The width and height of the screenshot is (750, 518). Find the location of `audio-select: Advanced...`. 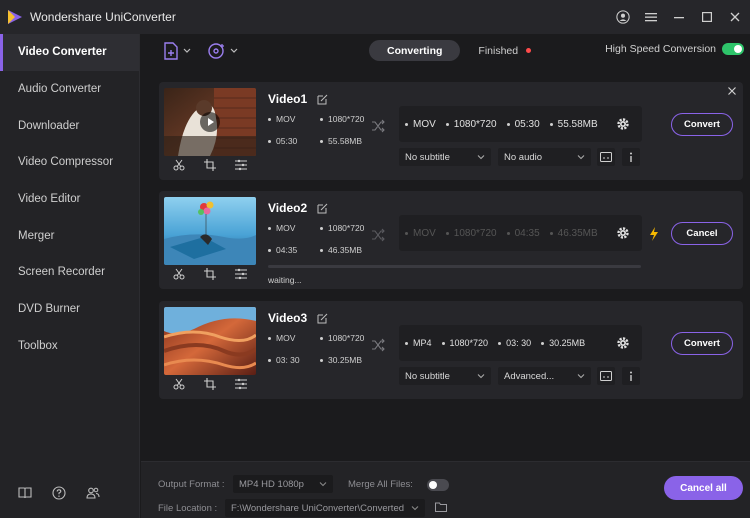

audio-select: Advanced... is located at coordinates (544, 376).